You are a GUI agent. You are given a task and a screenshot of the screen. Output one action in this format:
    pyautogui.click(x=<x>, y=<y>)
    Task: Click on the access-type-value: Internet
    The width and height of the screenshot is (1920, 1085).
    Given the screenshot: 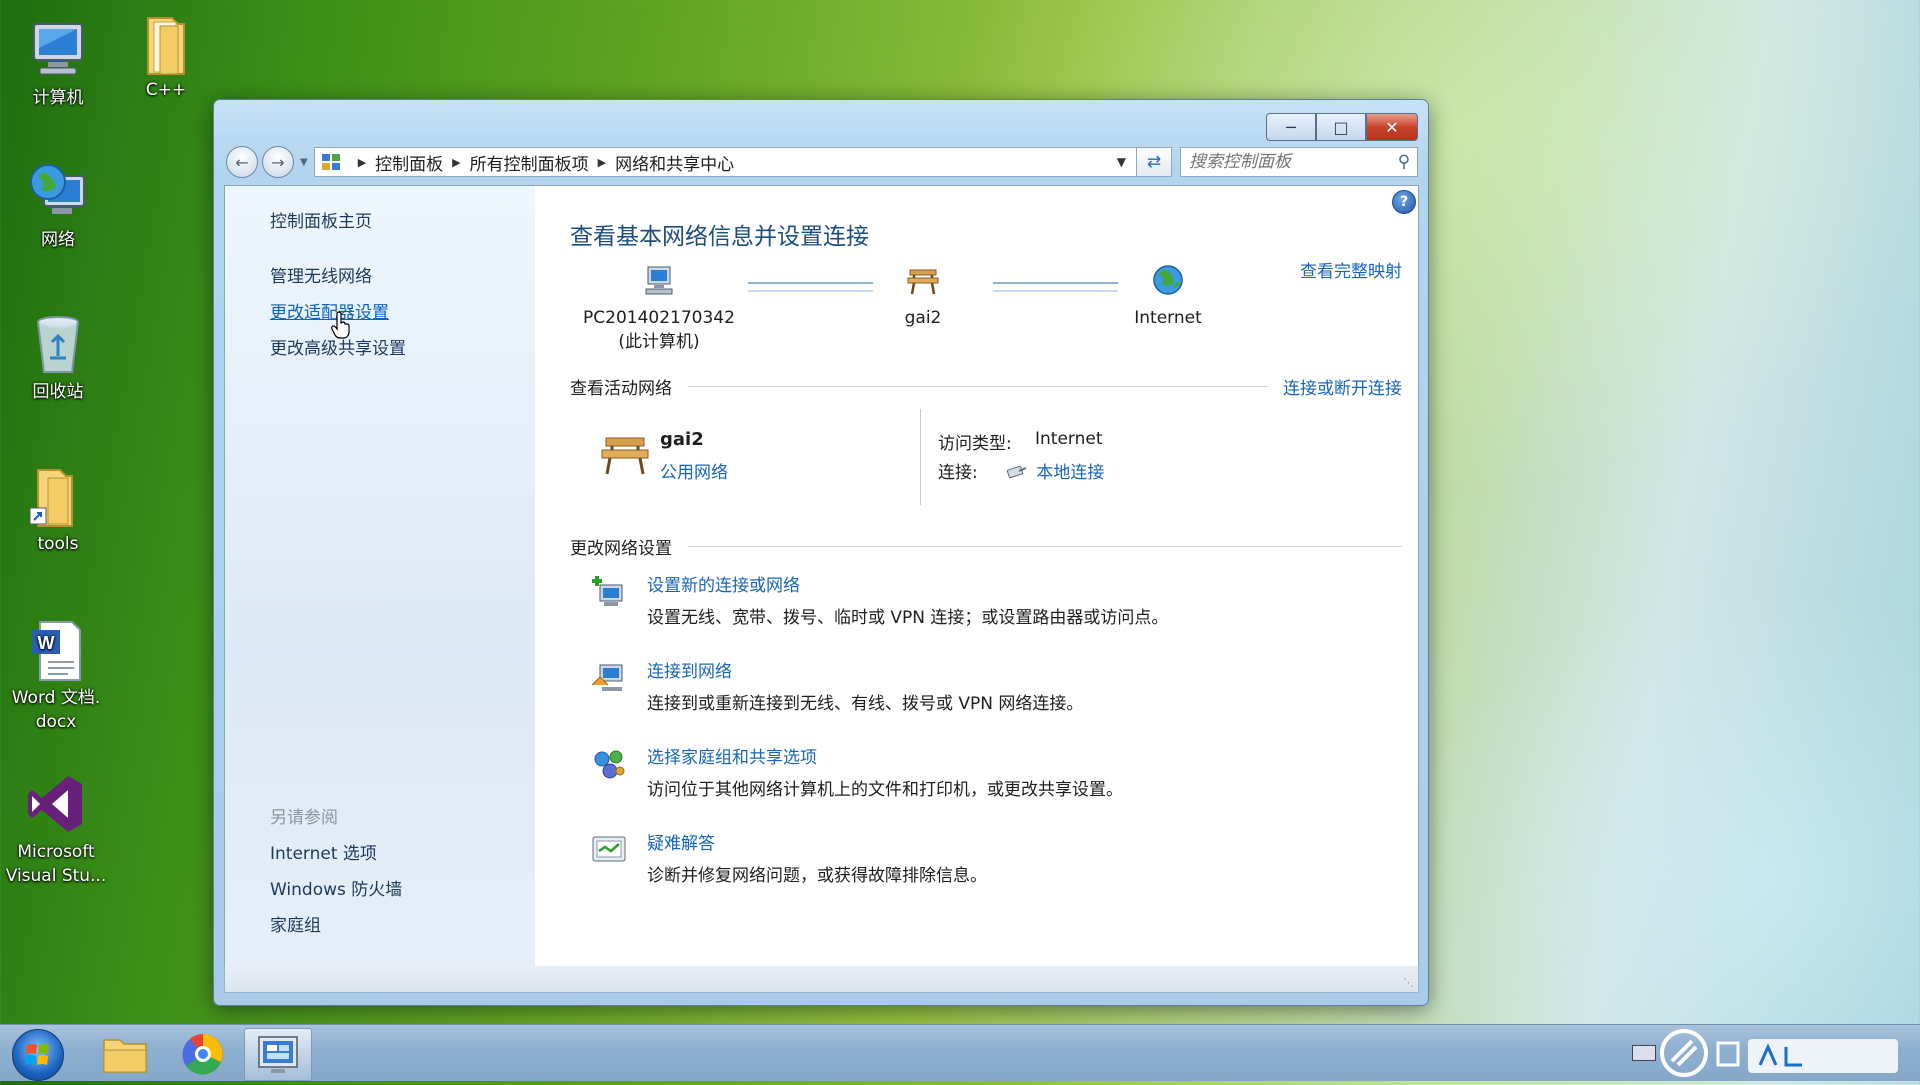 What is the action you would take?
    pyautogui.click(x=1069, y=439)
    